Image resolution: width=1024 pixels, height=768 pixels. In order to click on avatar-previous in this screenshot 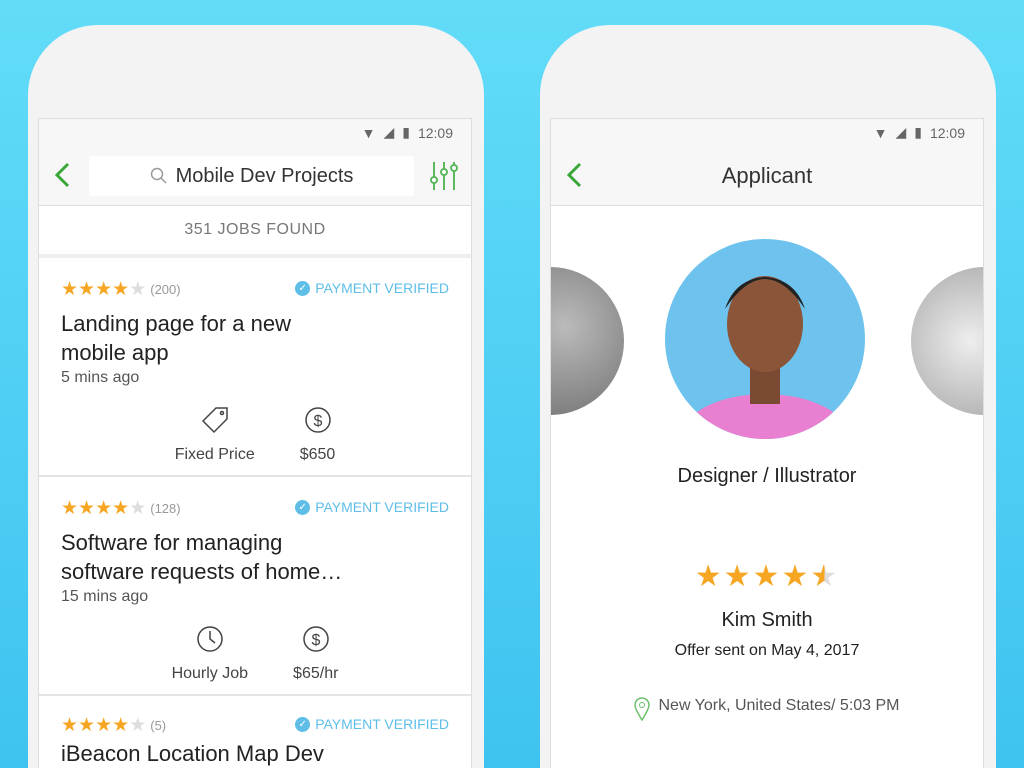, I will do `click(587, 341)`.